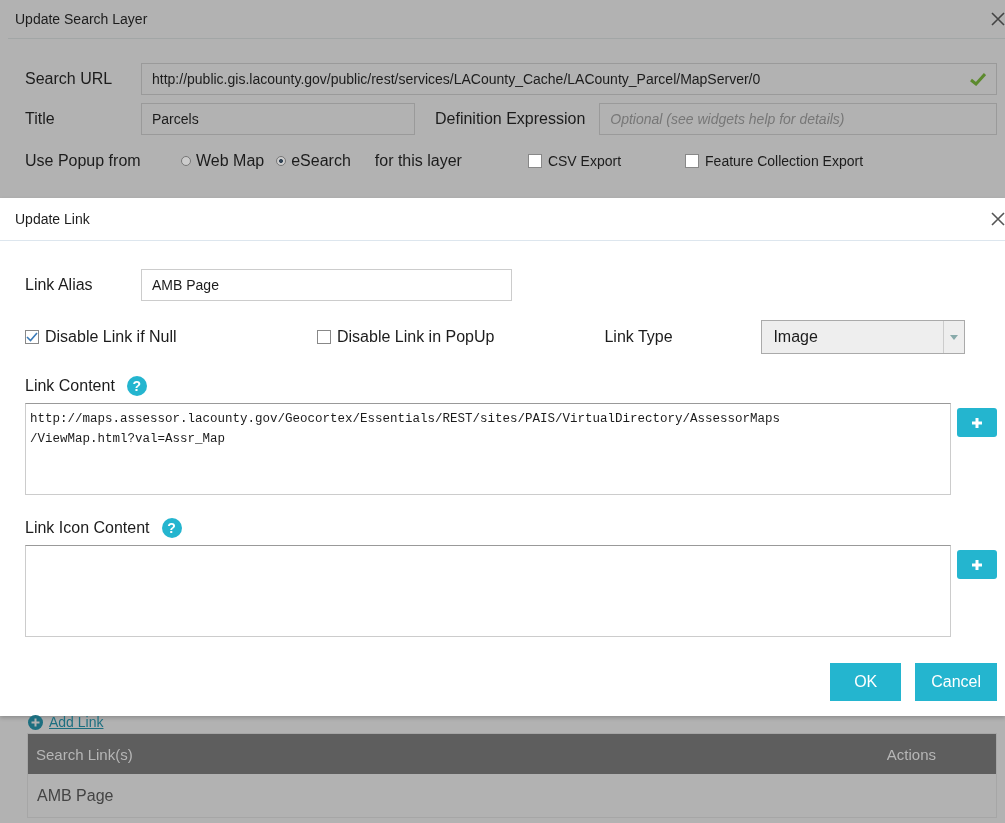 The height and width of the screenshot is (823, 1005). Describe the element at coordinates (405, 429) in the screenshot. I see `field-value: http://maps.assessor.lacounty.gov/Geocortex/Essentials/REST/sites/PAIS/VirtualDirectory/AssessorMaps /ViewMap.html?val=Assr_Map` at that location.